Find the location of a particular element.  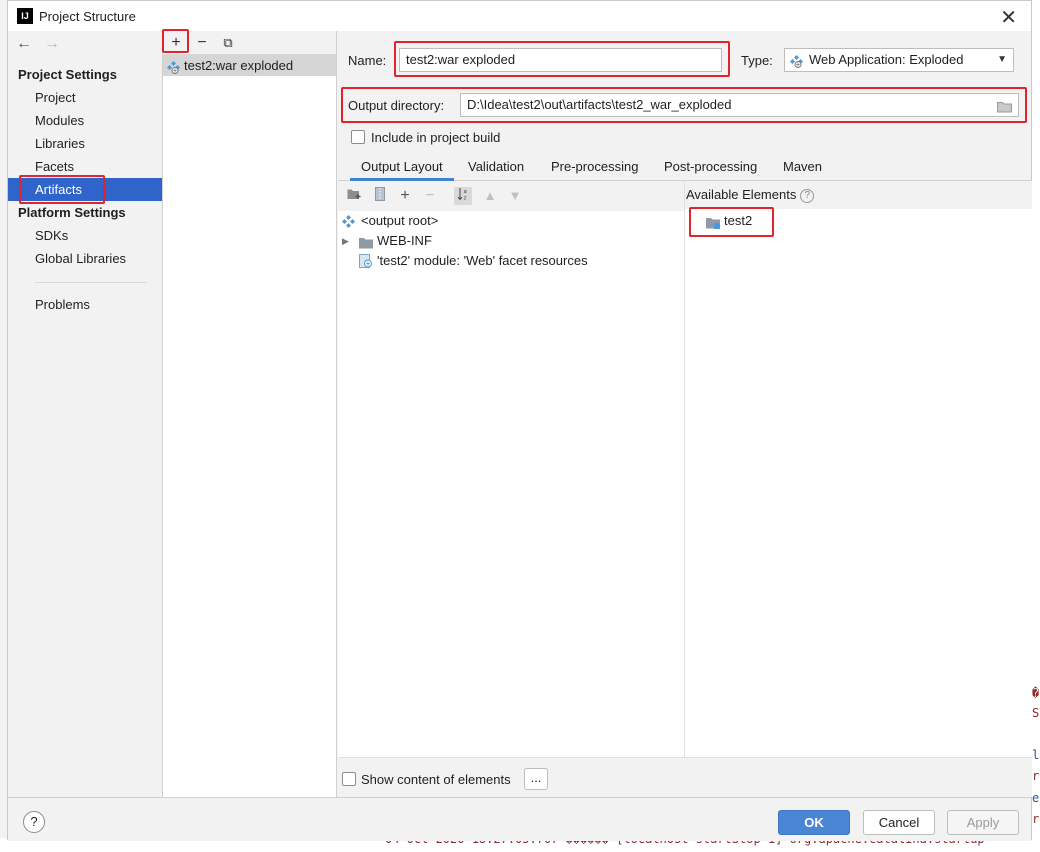

help-button: ? is located at coordinates (34, 822).